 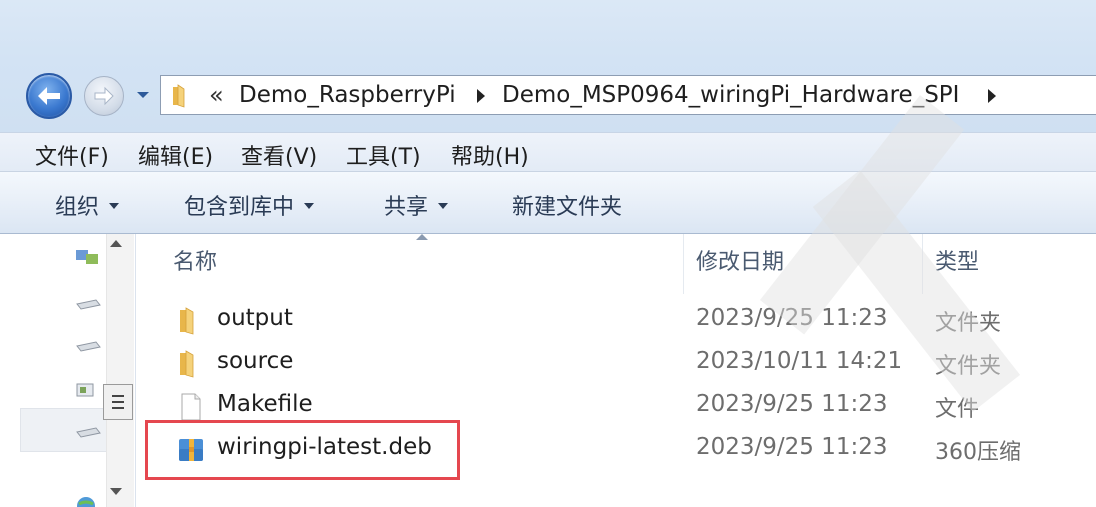 I want to click on arrow-right-icon, so click(x=104, y=96).